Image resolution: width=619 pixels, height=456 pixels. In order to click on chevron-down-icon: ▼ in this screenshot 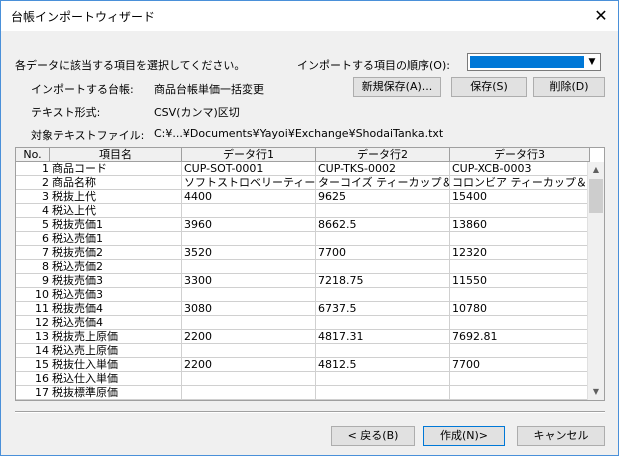, I will do `click(592, 62)`.